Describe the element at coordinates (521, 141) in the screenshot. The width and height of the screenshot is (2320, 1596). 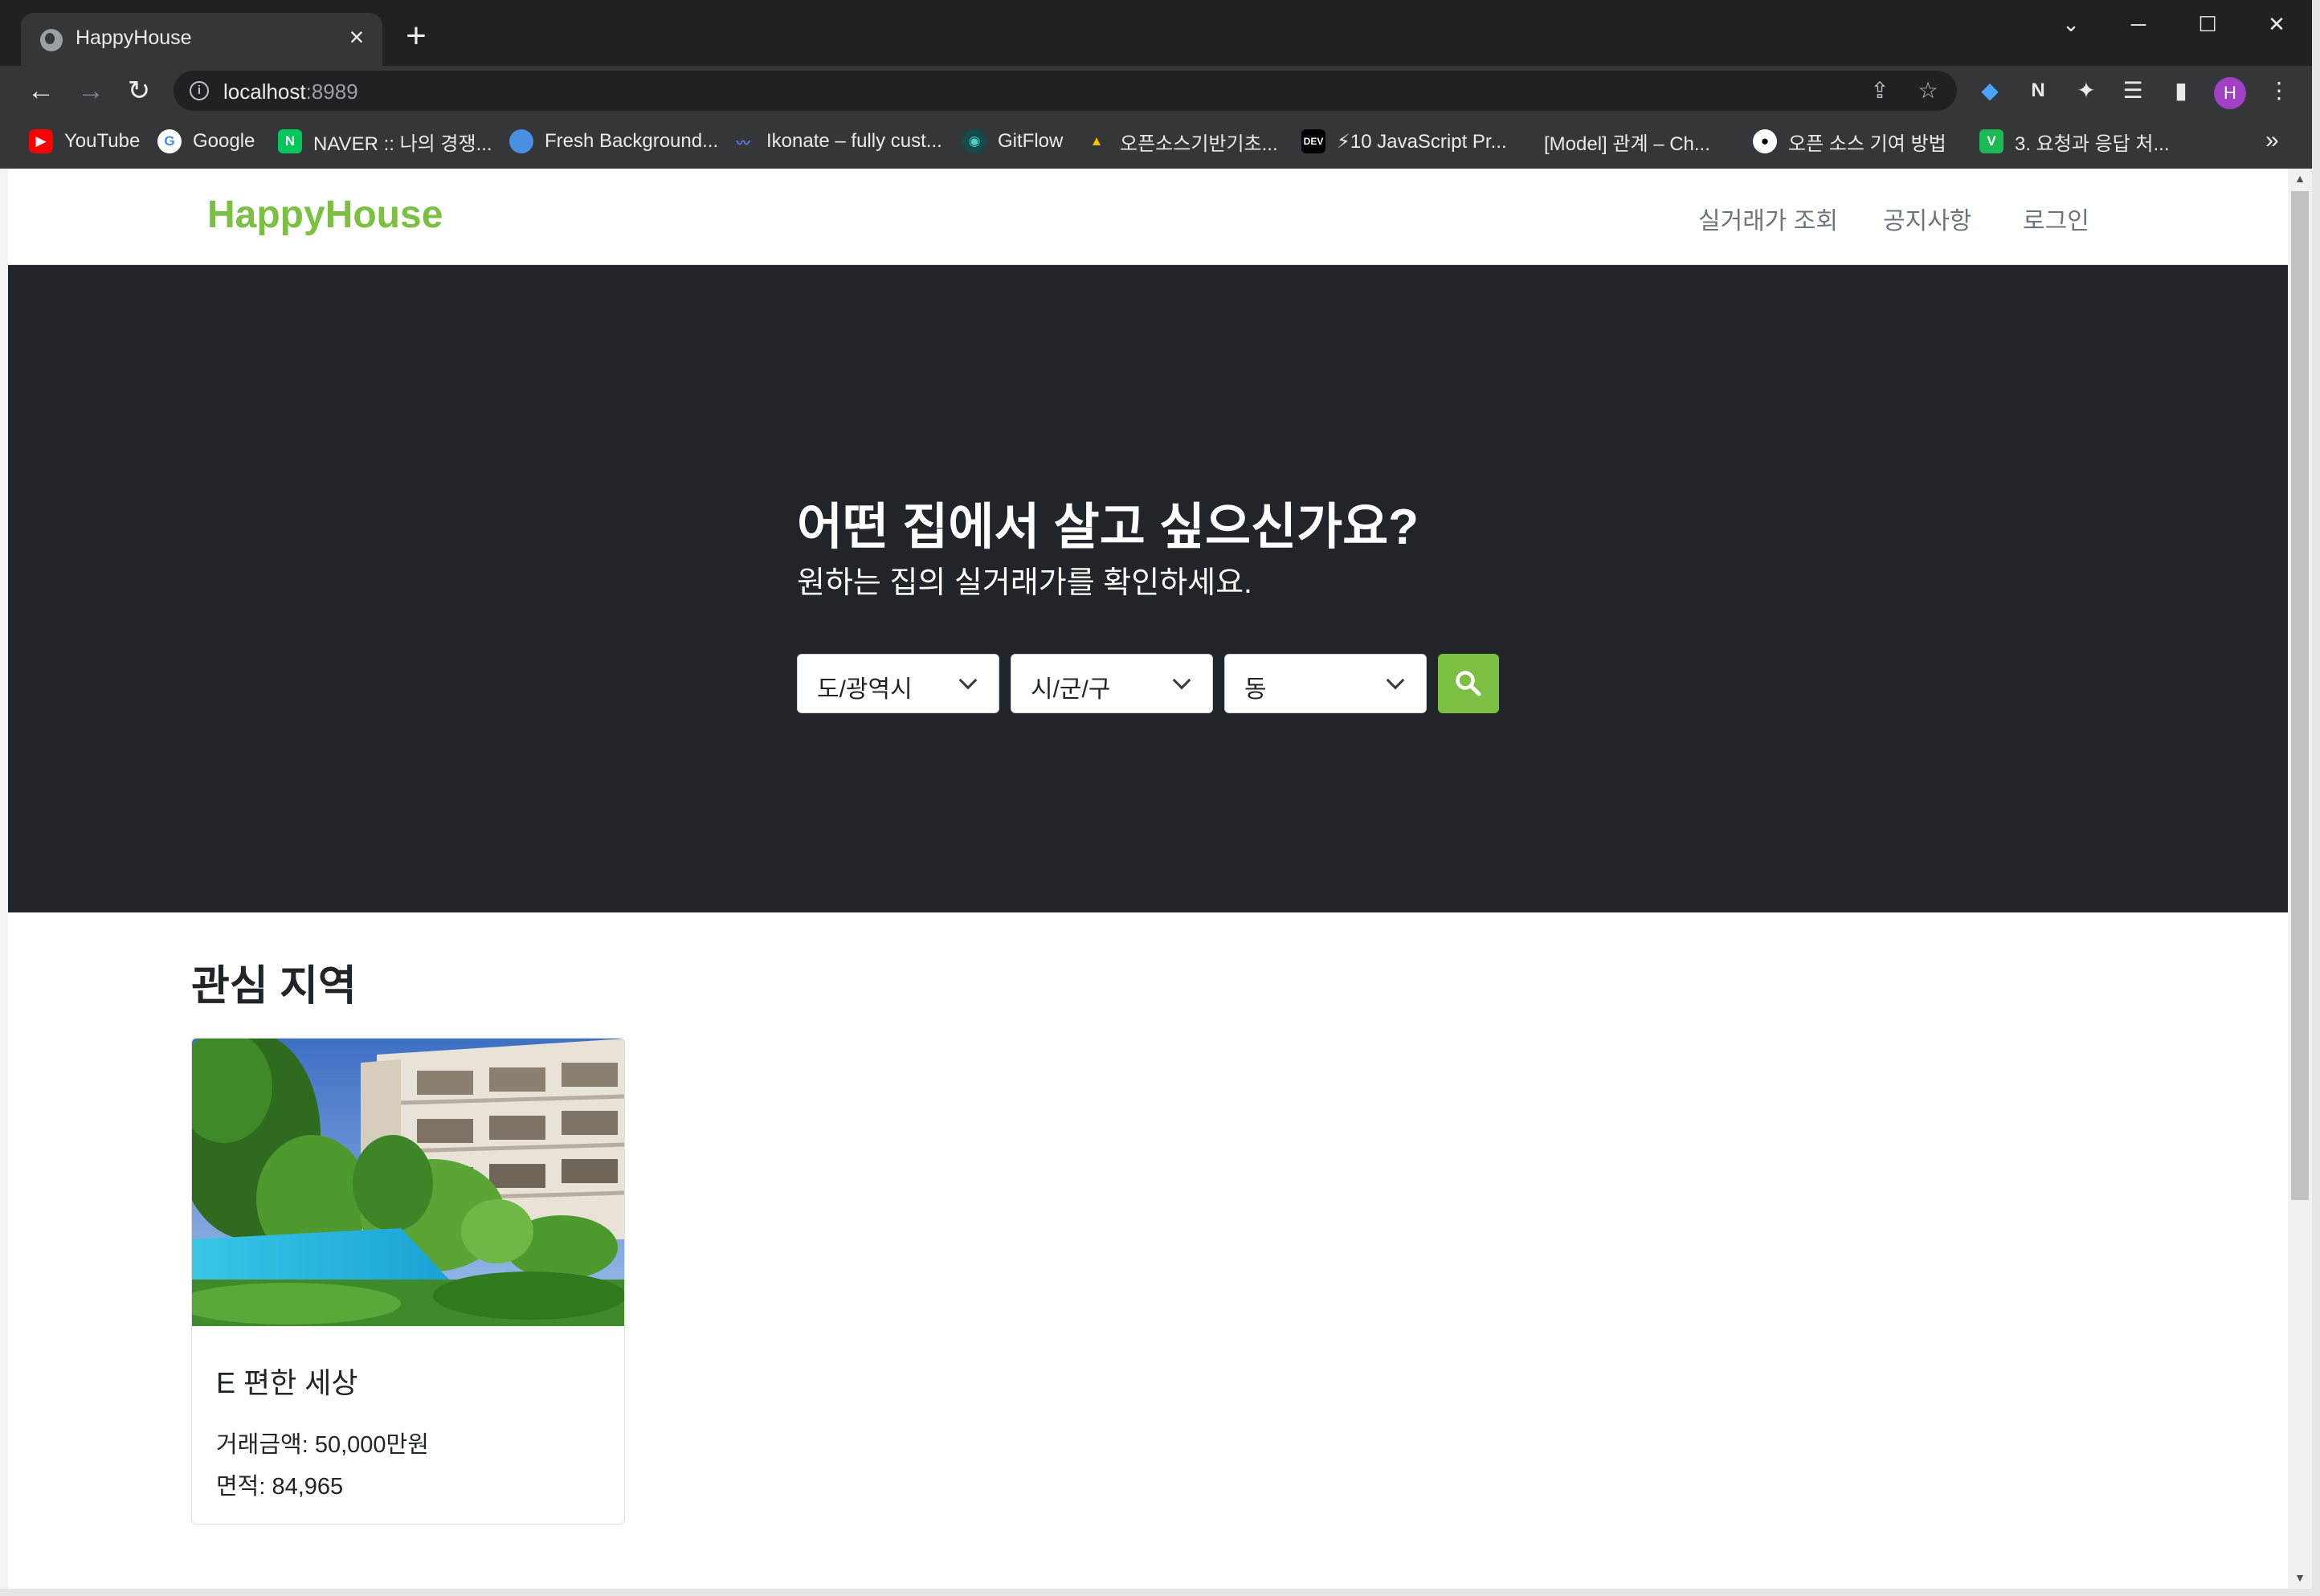
I see `fresh-background-icon` at that location.